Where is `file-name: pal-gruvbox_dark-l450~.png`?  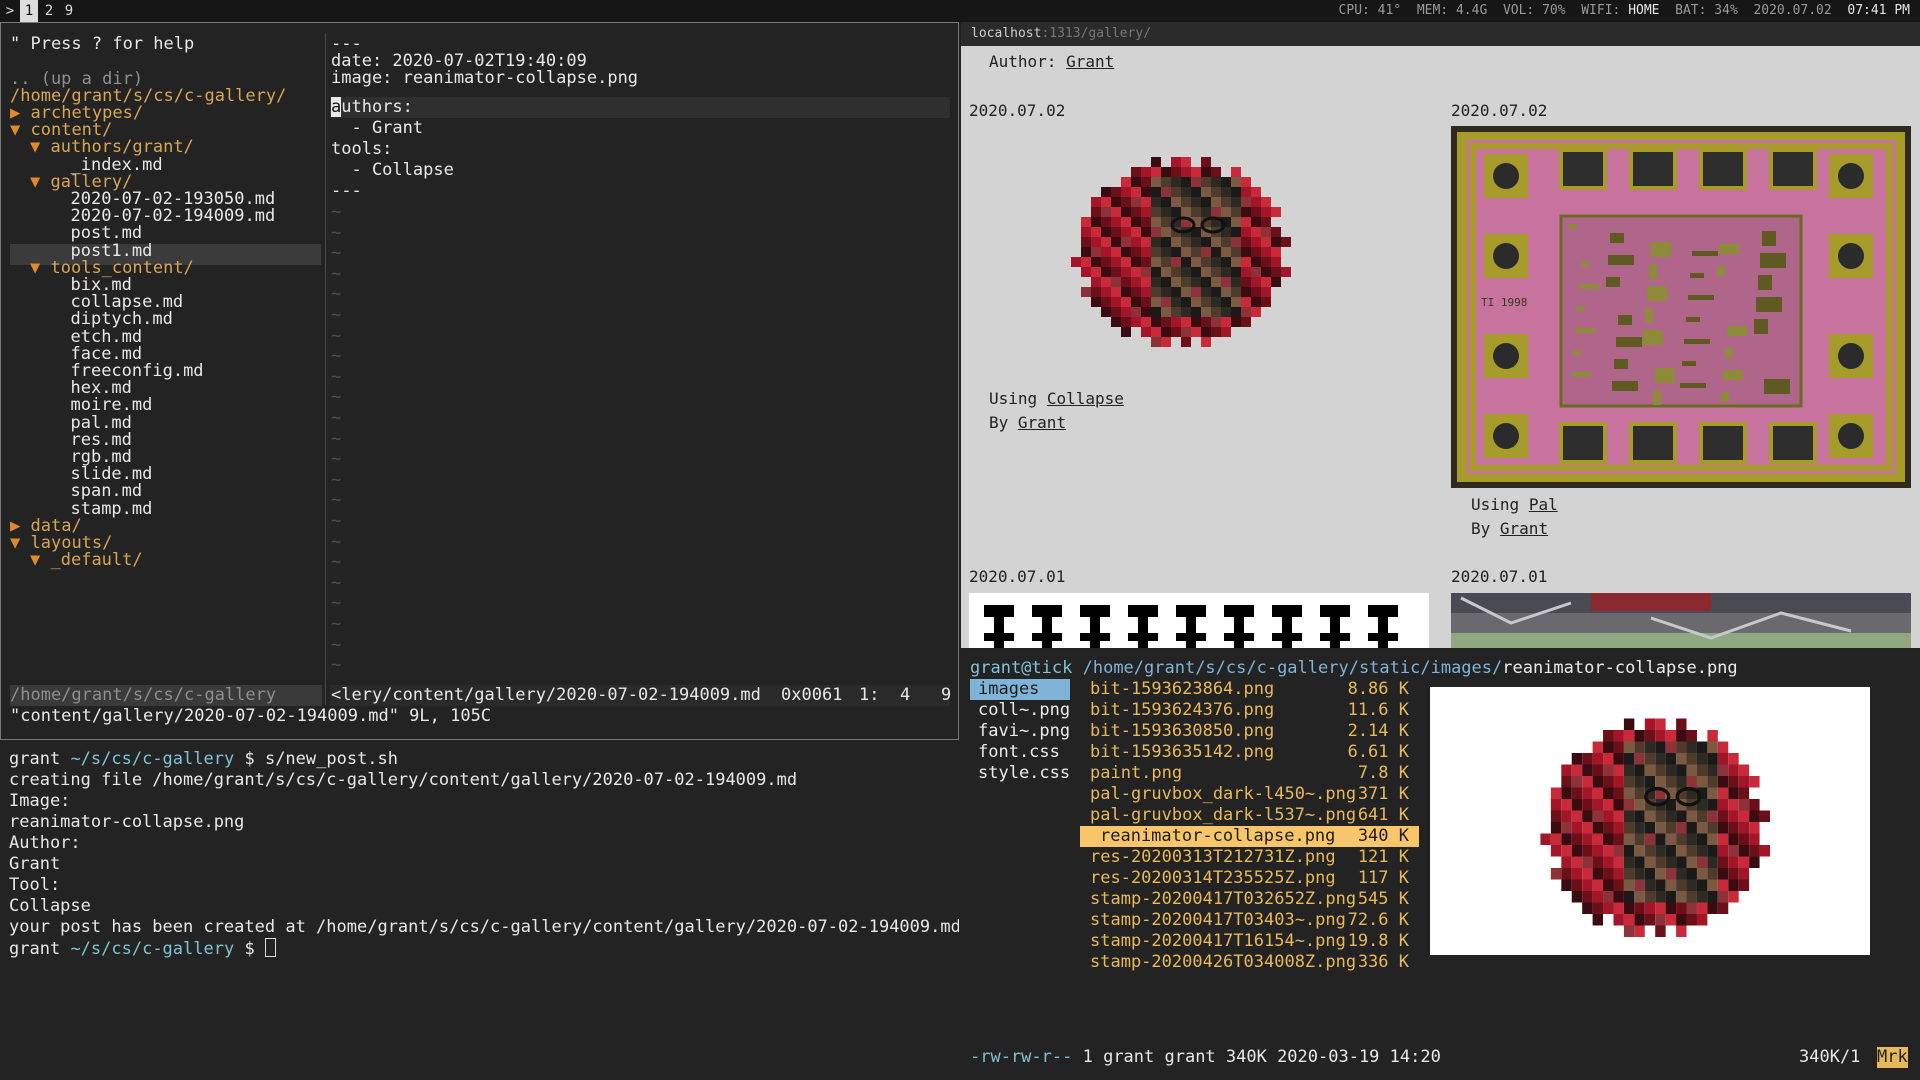 file-name: pal-gruvbox_dark-l450~.png is located at coordinates (1223, 794).